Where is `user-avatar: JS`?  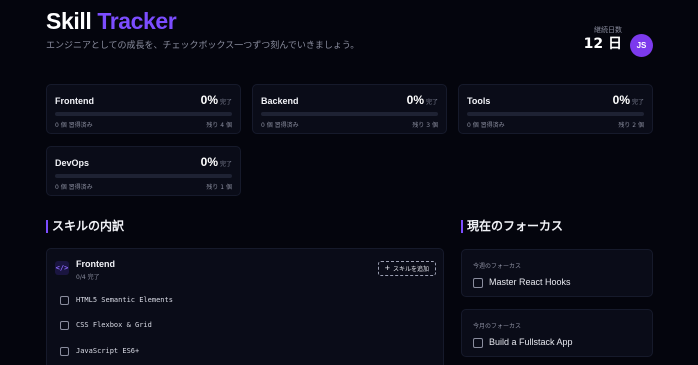 user-avatar: JS is located at coordinates (641, 45).